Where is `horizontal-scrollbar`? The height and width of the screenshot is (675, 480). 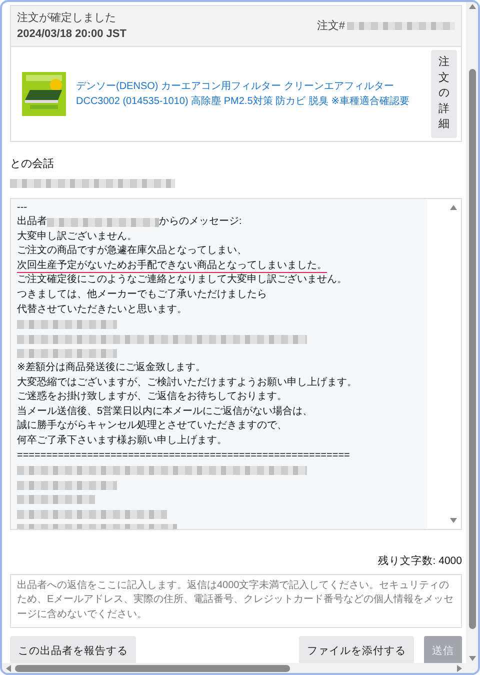
horizontal-scrollbar is located at coordinates (234, 668).